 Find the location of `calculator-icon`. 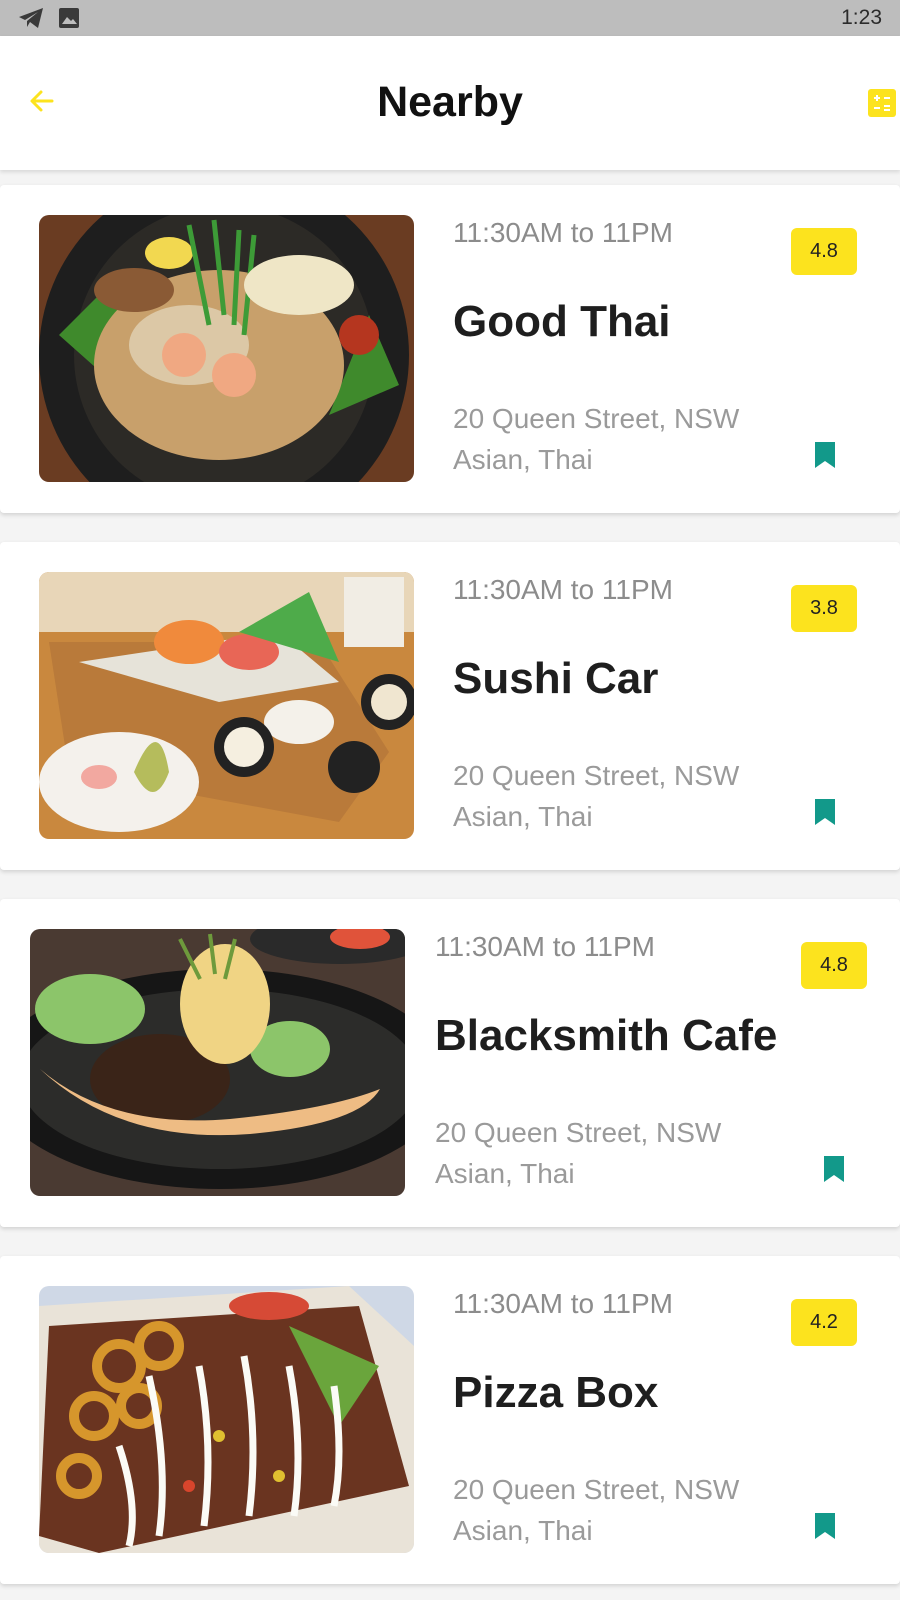

calculator-icon is located at coordinates (882, 103).